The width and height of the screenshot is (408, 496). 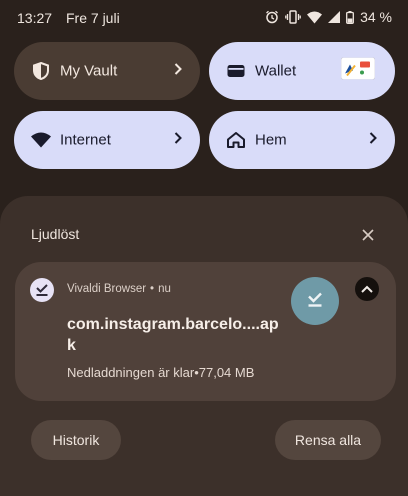 I want to click on wifi-icon, so click(x=41, y=140).